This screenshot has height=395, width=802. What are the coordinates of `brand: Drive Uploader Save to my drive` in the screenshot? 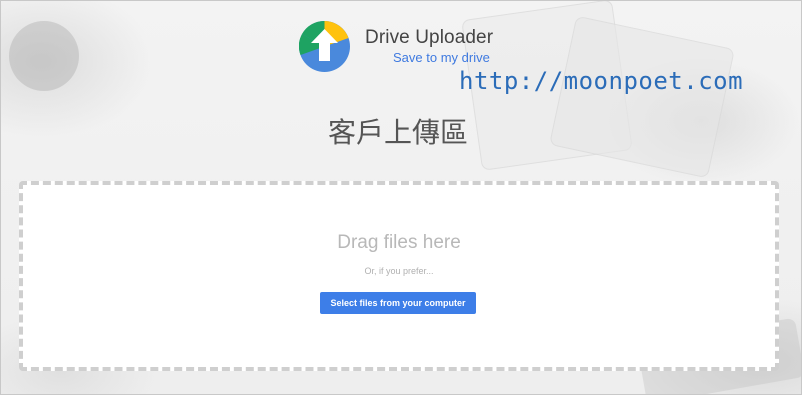 It's located at (429, 46).